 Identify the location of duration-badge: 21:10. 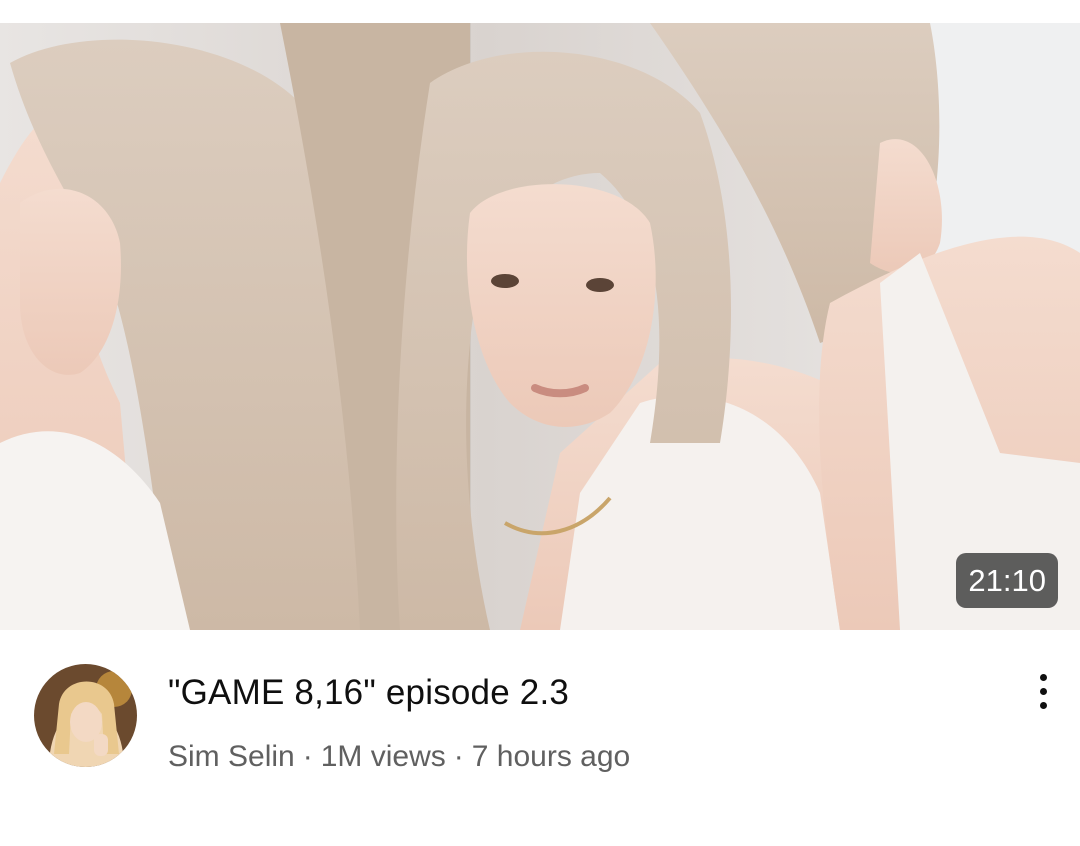
(1007, 580).